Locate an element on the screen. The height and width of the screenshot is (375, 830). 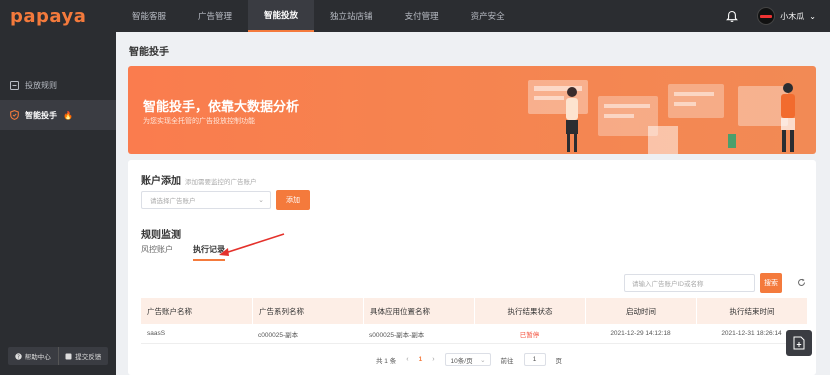
nav-asset-security: 资产安全 is located at coordinates (488, 16).